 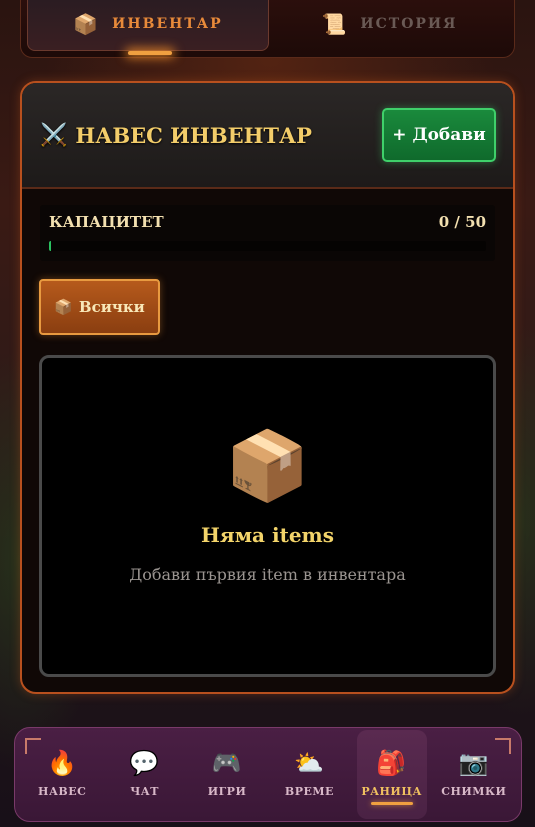 What do you see at coordinates (54, 135) in the screenshot?
I see `crossed-swords-icon: ⚔️` at bounding box center [54, 135].